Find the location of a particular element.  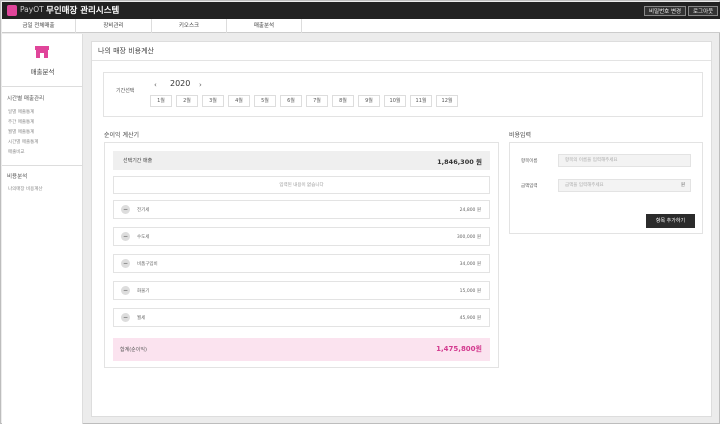

sidebar-group-title: 시간별 매출관리 is located at coordinates (26, 99).